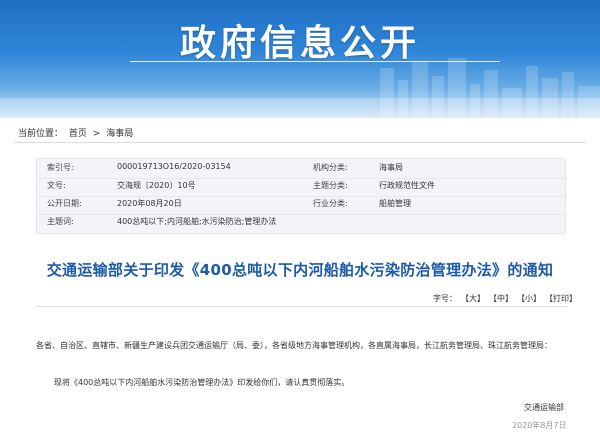 The height and width of the screenshot is (443, 600). Describe the element at coordinates (391, 167) in the screenshot. I see `info-value: 海事局` at that location.